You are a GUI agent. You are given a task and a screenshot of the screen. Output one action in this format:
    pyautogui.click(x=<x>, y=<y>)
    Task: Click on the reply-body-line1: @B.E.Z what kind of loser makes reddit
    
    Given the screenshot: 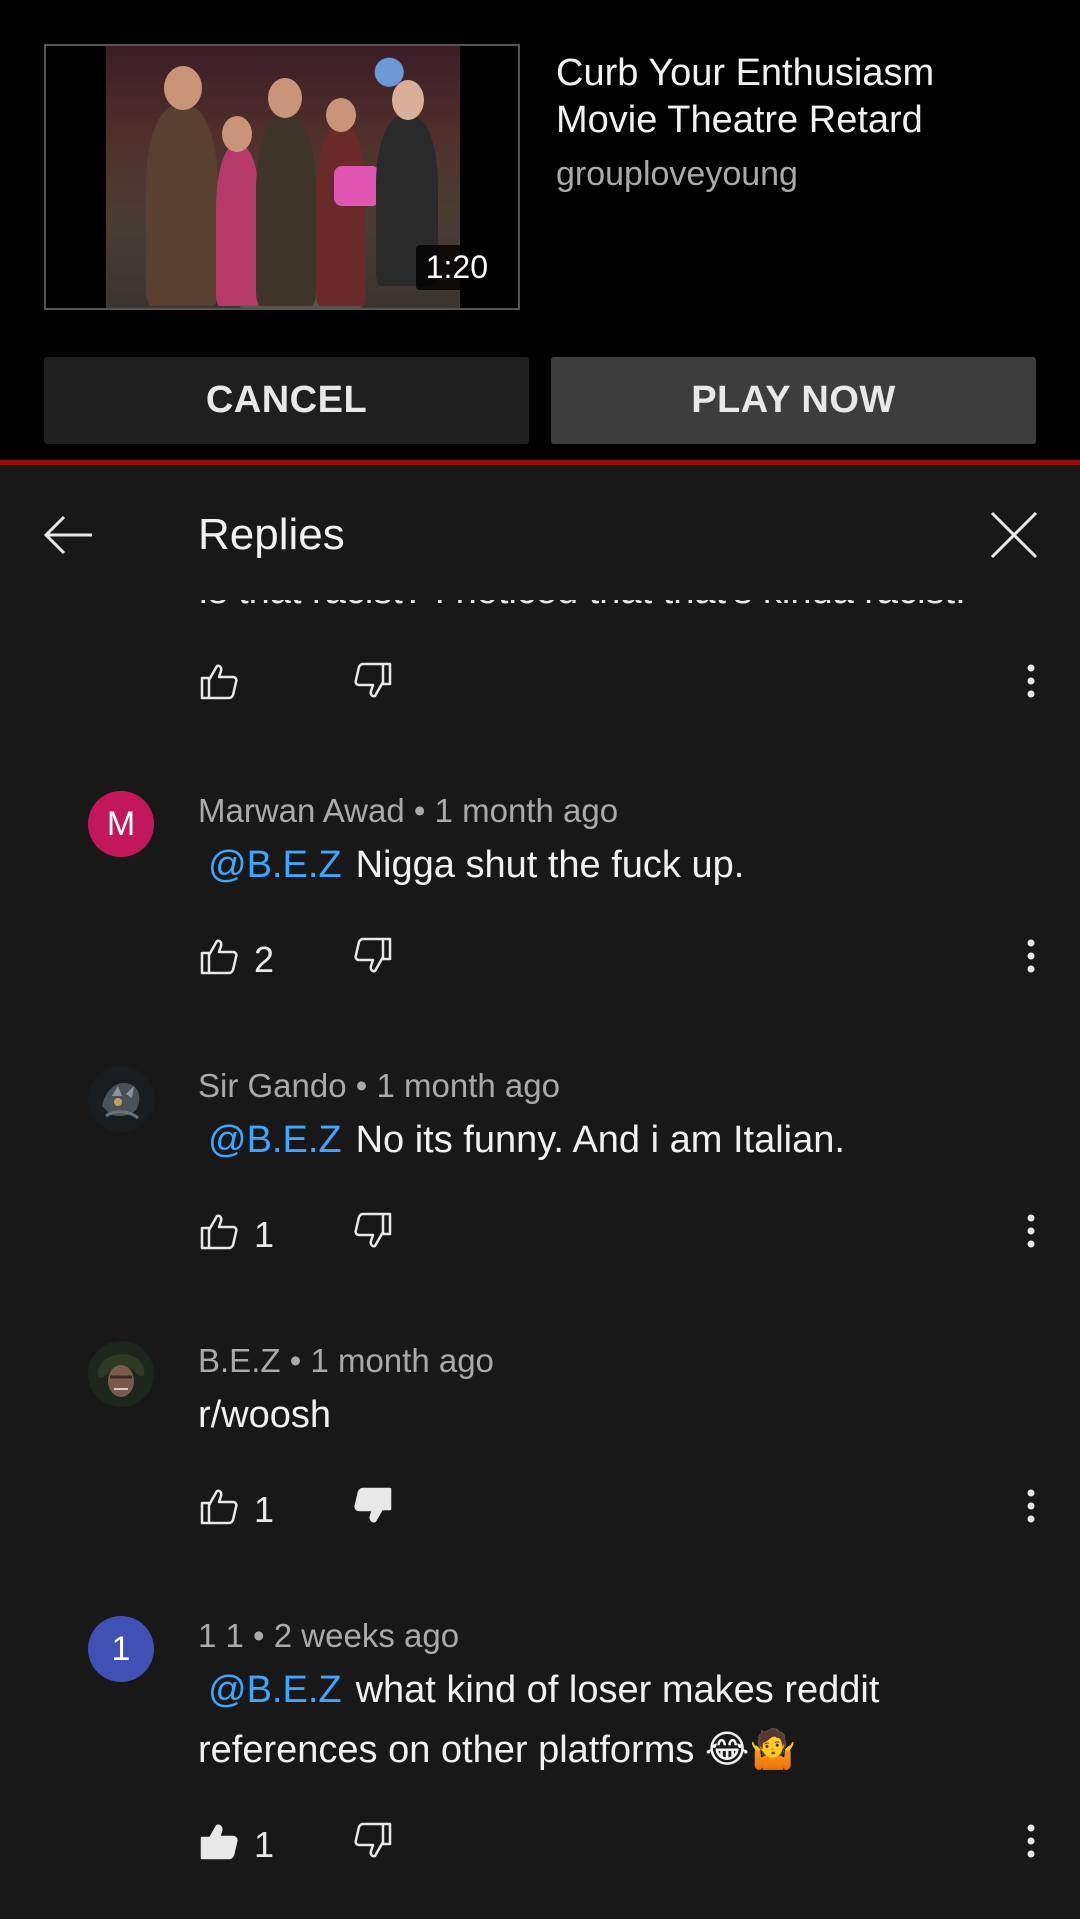 What is the action you would take?
    pyautogui.click(x=618, y=1690)
    